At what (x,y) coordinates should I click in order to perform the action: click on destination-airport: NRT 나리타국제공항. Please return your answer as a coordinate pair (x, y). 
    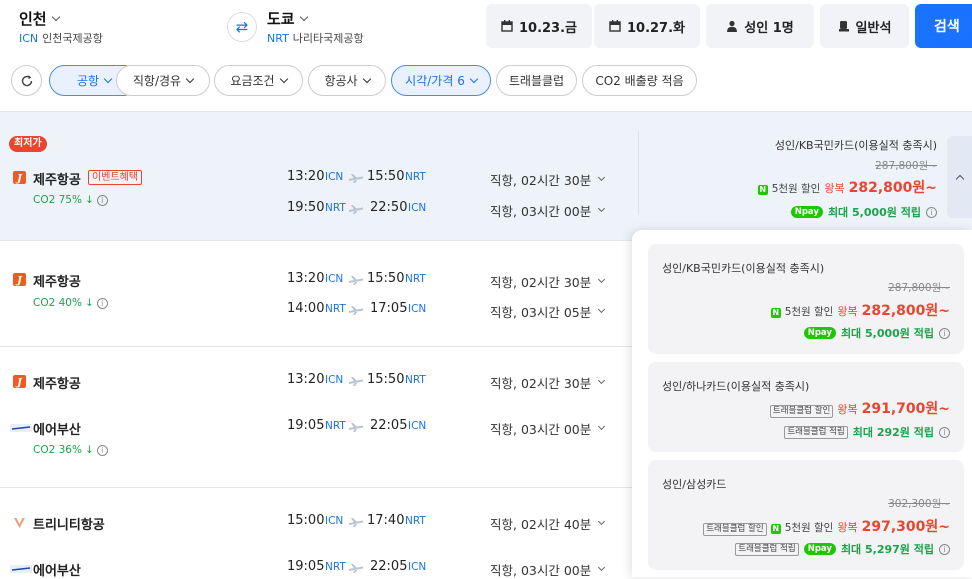
    Looking at the image, I should click on (315, 38).